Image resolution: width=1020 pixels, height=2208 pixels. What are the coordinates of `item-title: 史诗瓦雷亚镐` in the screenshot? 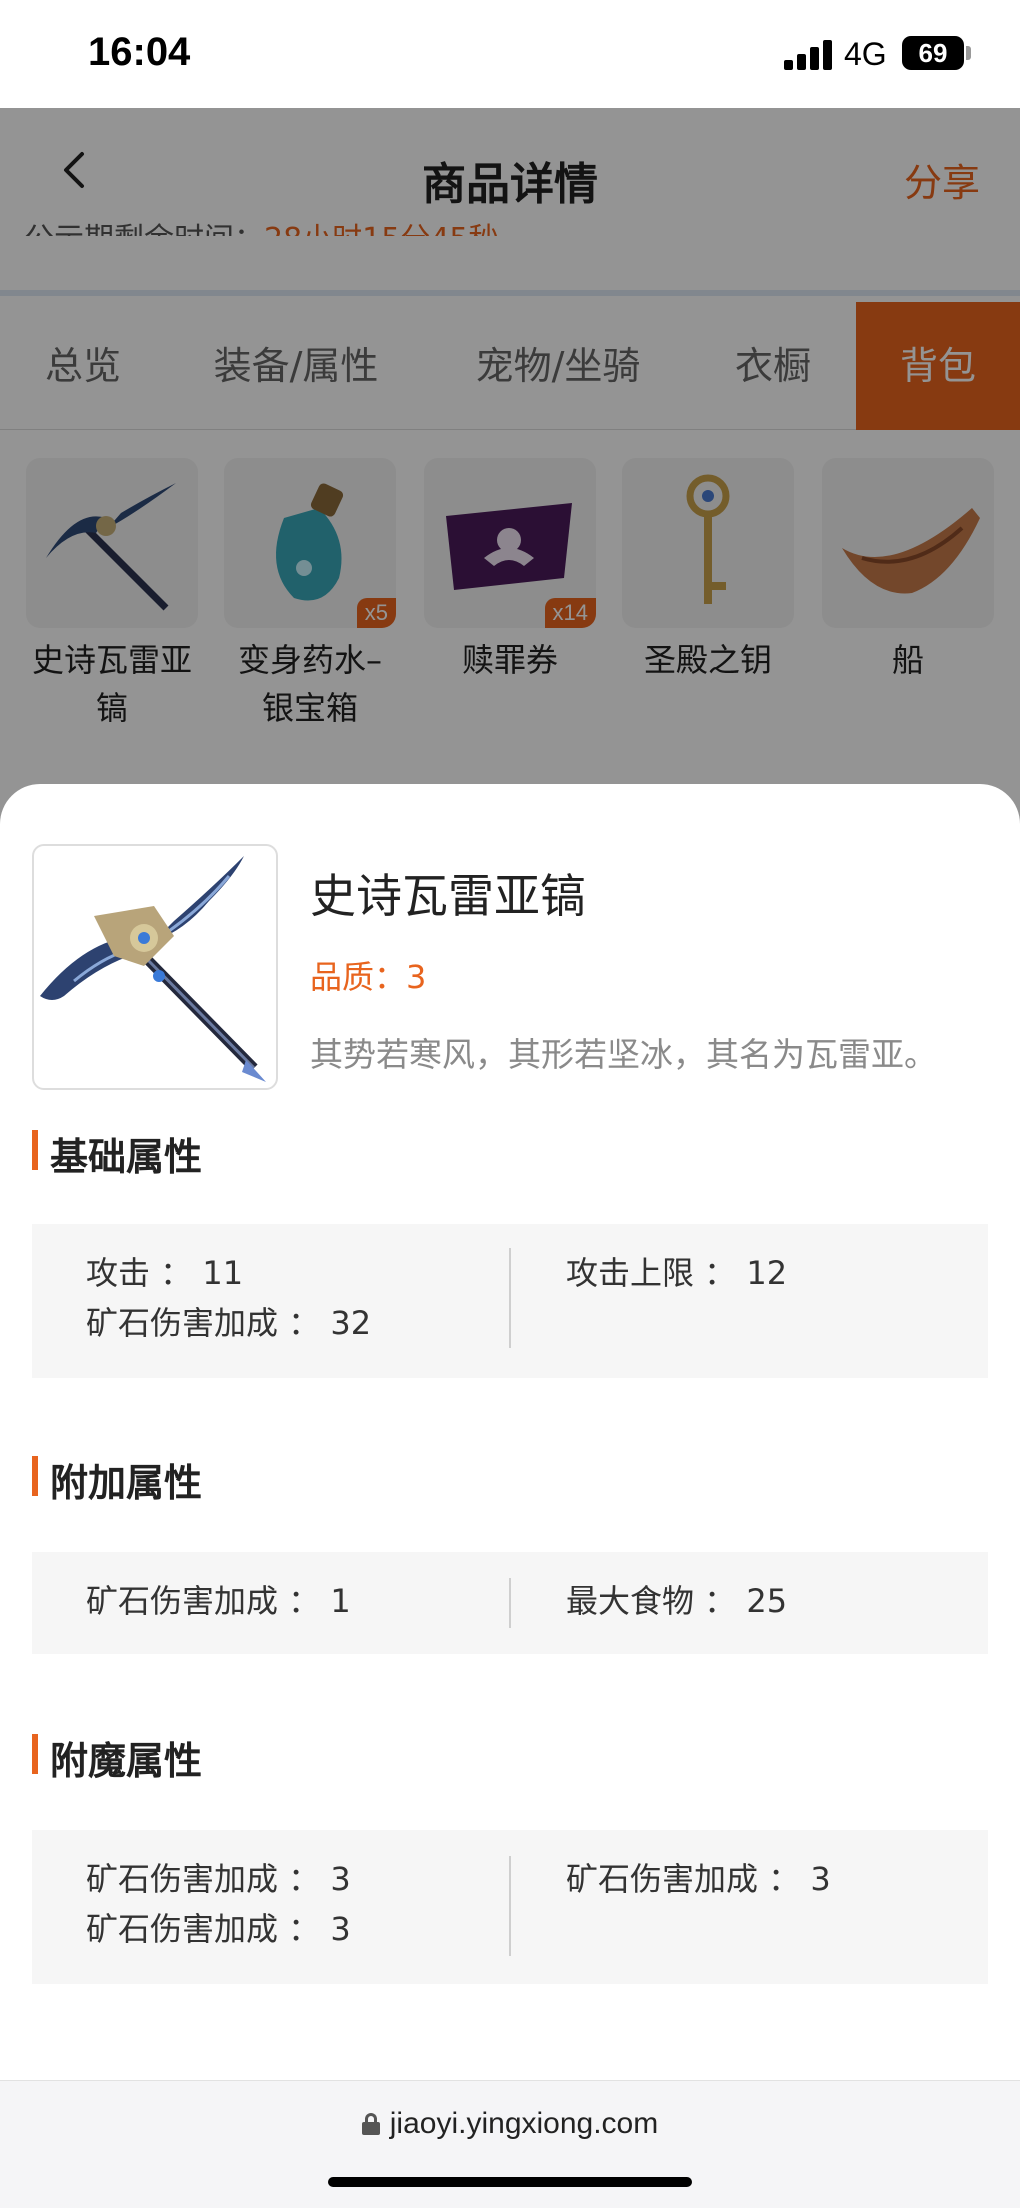 It's located at (448, 896).